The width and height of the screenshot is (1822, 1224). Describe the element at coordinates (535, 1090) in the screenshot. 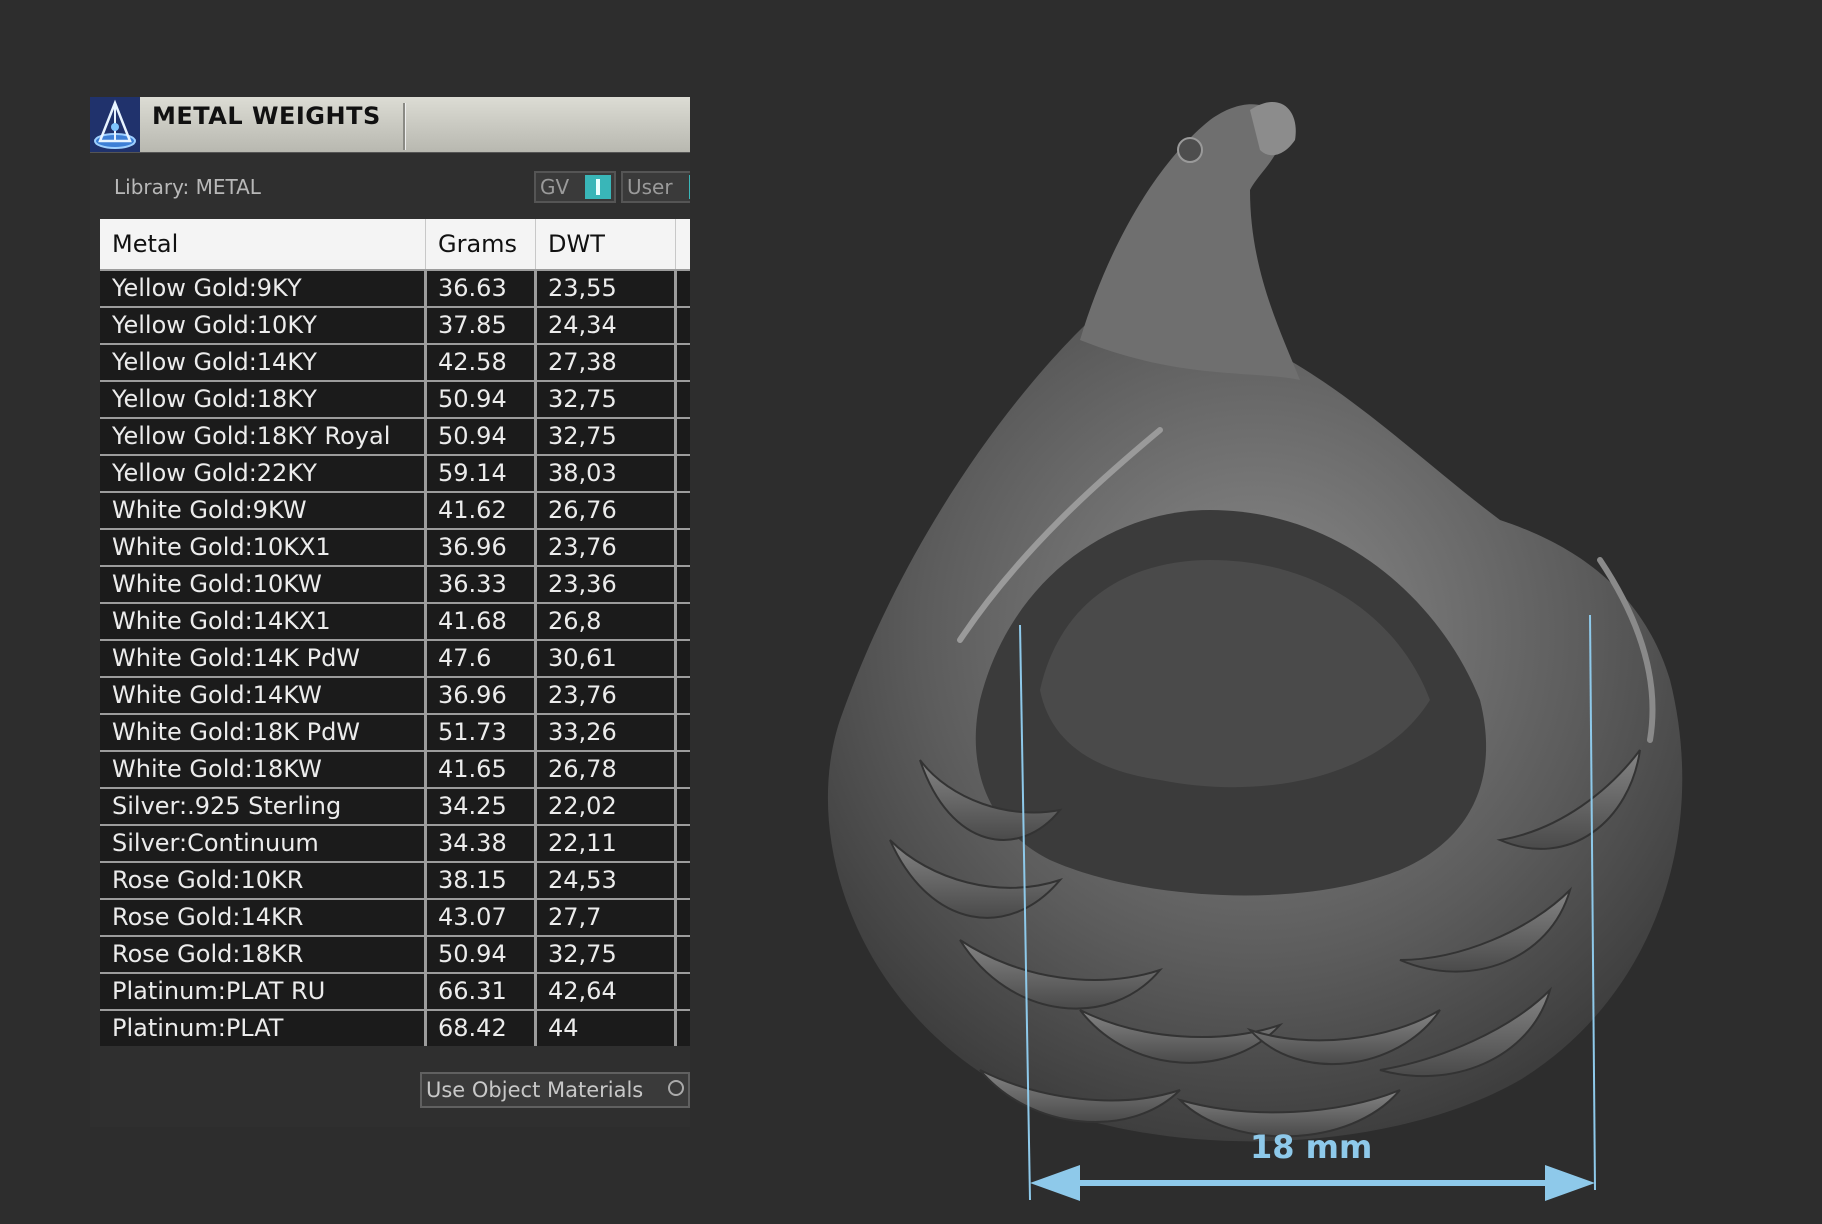

I see `use-object-materials-label: Use Object Materials` at that location.